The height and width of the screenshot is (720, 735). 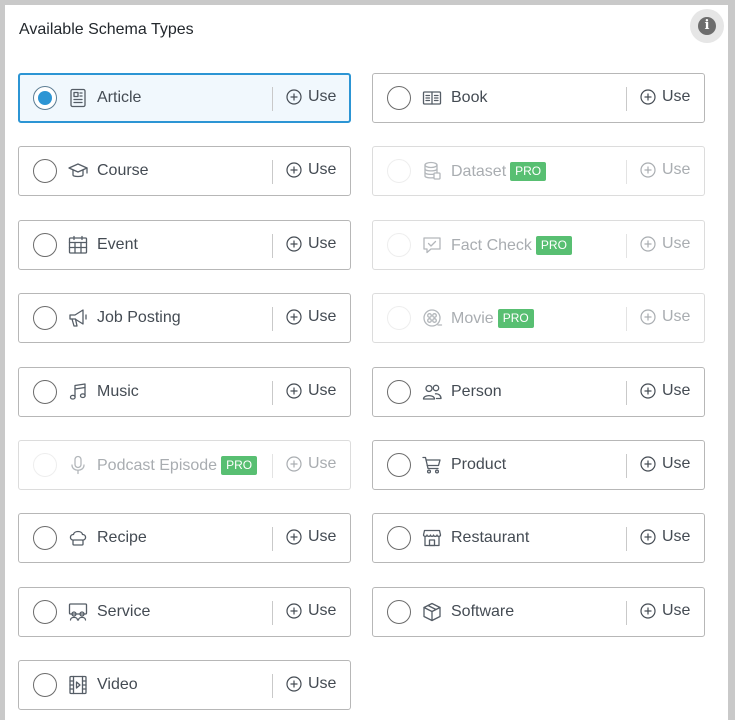 What do you see at coordinates (538, 392) in the screenshot?
I see `schema-card-person: Person Use` at bounding box center [538, 392].